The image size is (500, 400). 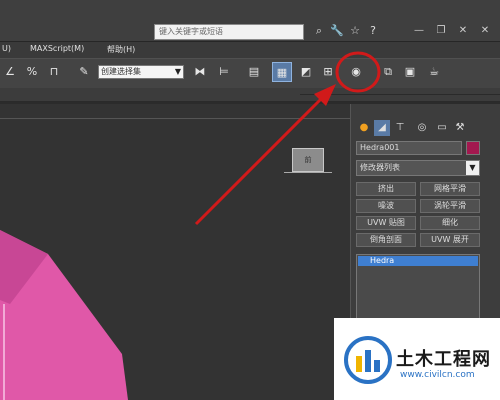 What do you see at coordinates (364, 128) in the screenshot?
I see `create-tab-icon: ●` at bounding box center [364, 128].